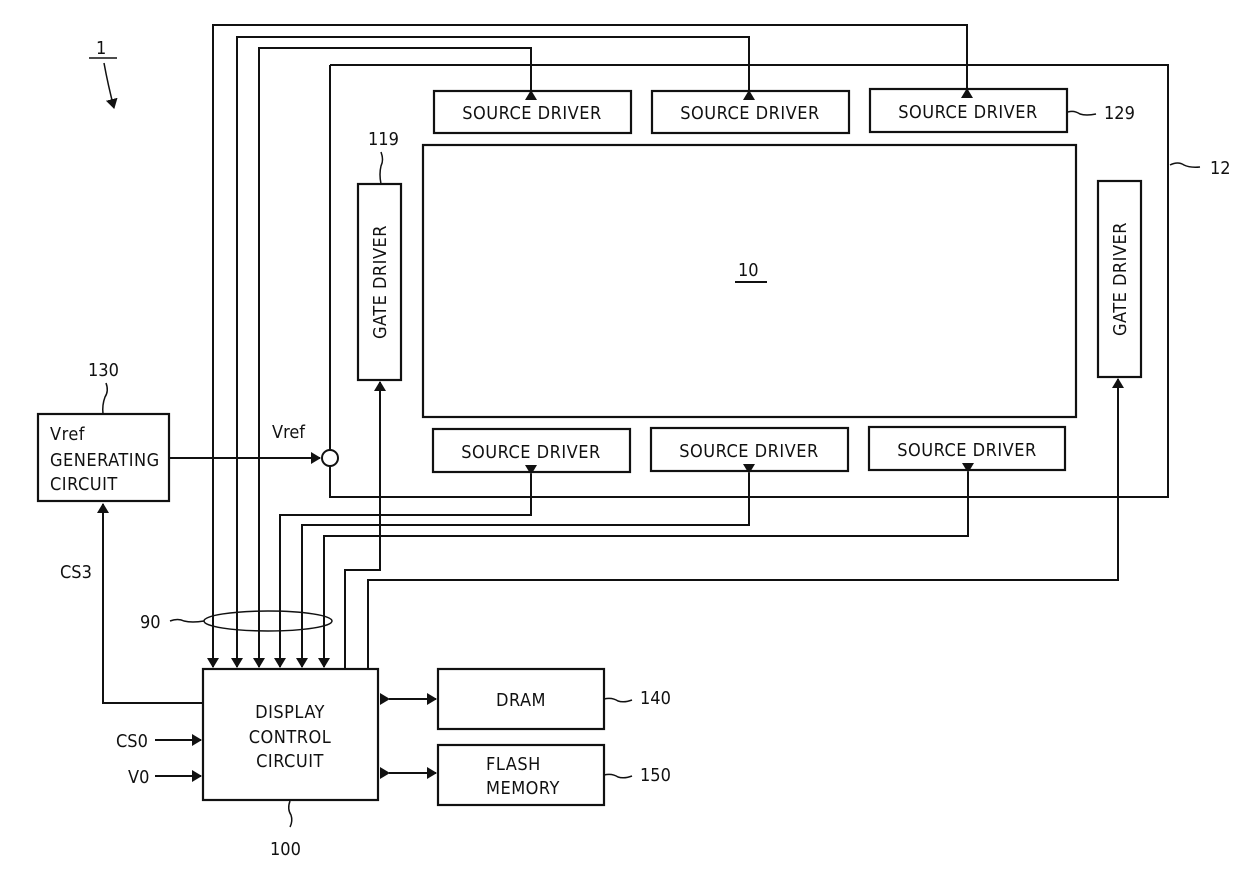 Image resolution: width=1240 pixels, height=874 pixels. Describe the element at coordinates (268, 621) in the screenshot. I see `bus-bundle` at that location.